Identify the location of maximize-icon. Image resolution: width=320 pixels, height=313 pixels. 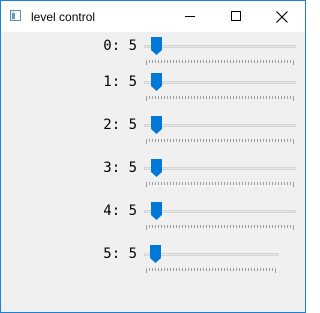
(236, 16).